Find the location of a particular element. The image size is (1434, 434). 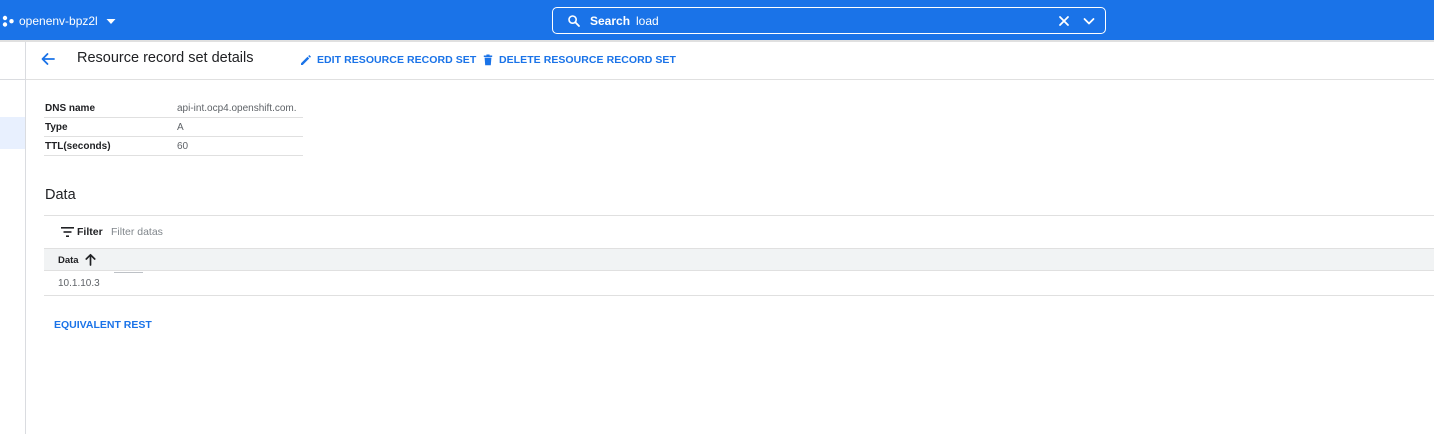

search-bar: Search is located at coordinates (829, 20).